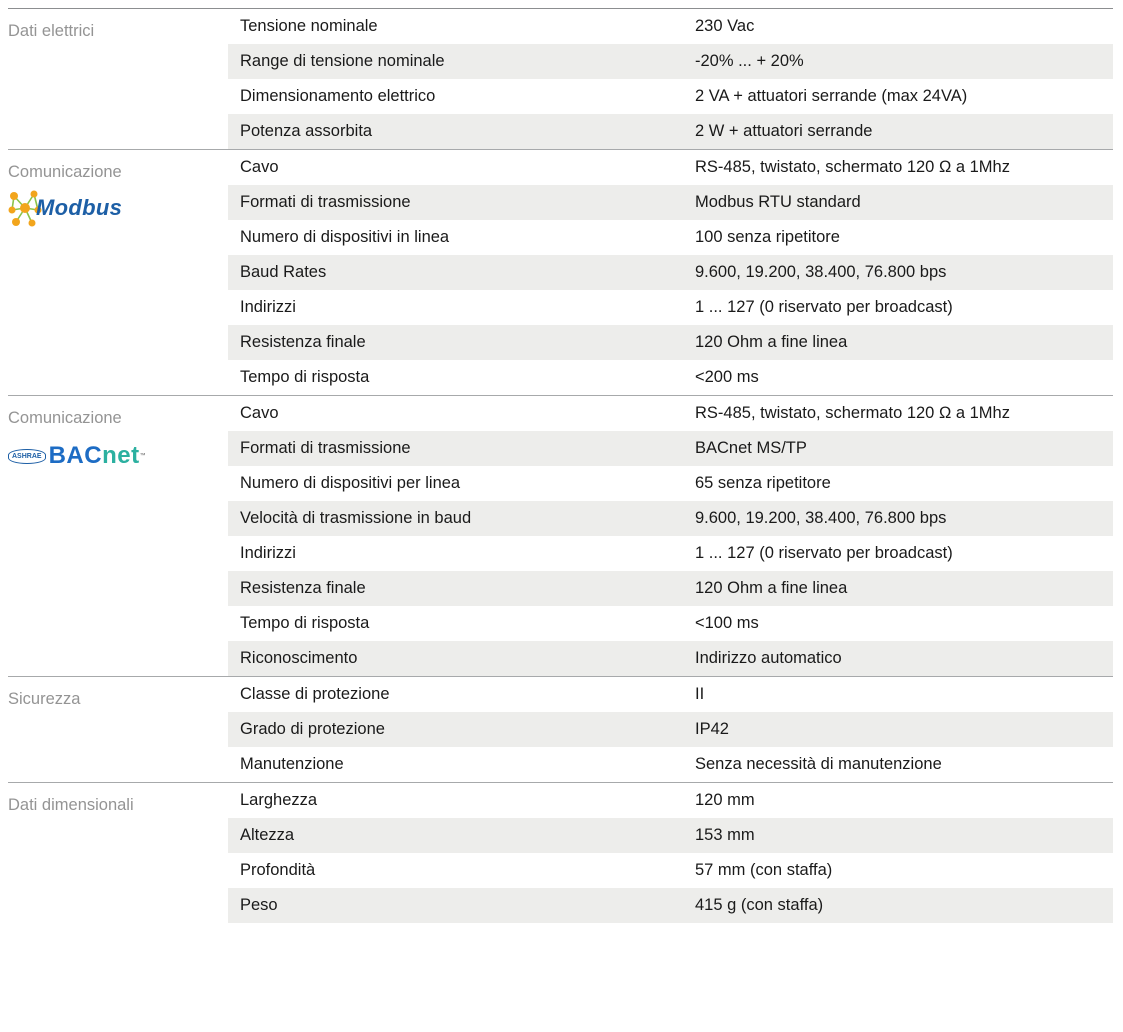 This screenshot has width=1123, height=1032. What do you see at coordinates (299, 658) in the screenshot?
I see `param-label: Riconoscimento` at bounding box center [299, 658].